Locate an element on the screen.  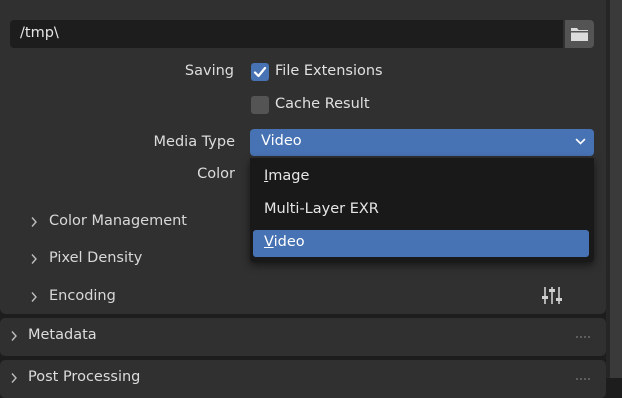
output-path-value: /tmp\ is located at coordinates (39, 33).